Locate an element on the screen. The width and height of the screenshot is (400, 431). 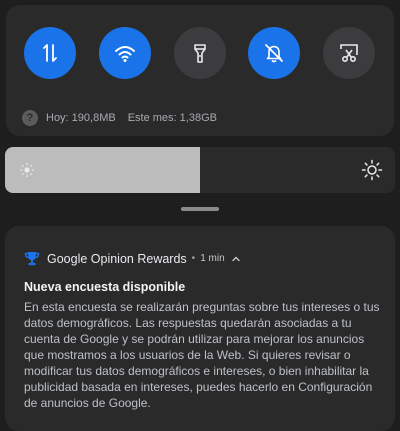
notification-header: Google Opinion Rewards • 1 min is located at coordinates (132, 258).